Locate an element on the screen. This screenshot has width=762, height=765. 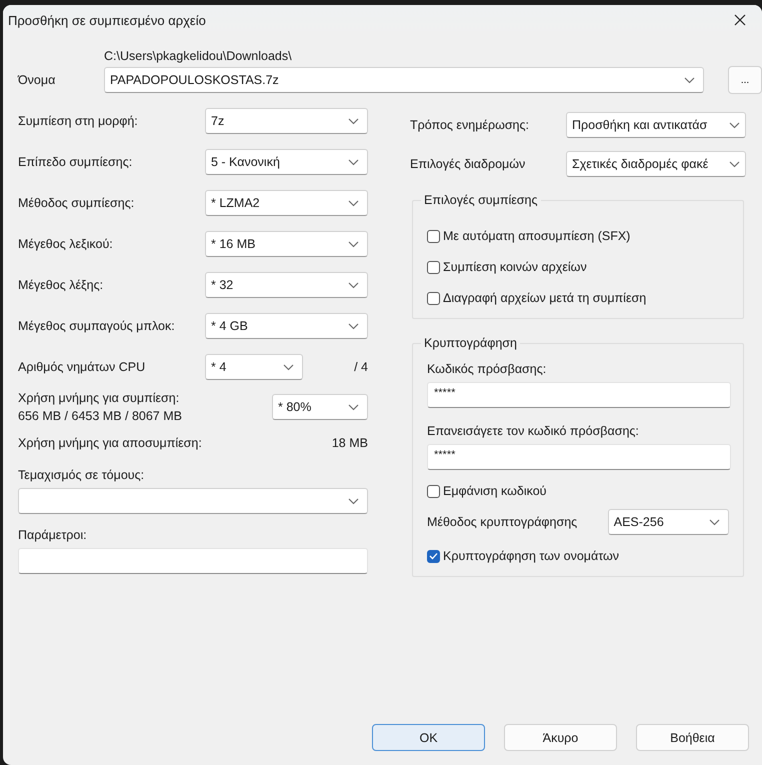
field-label: Μέθοδος συμπίεσης: is located at coordinates (77, 203).